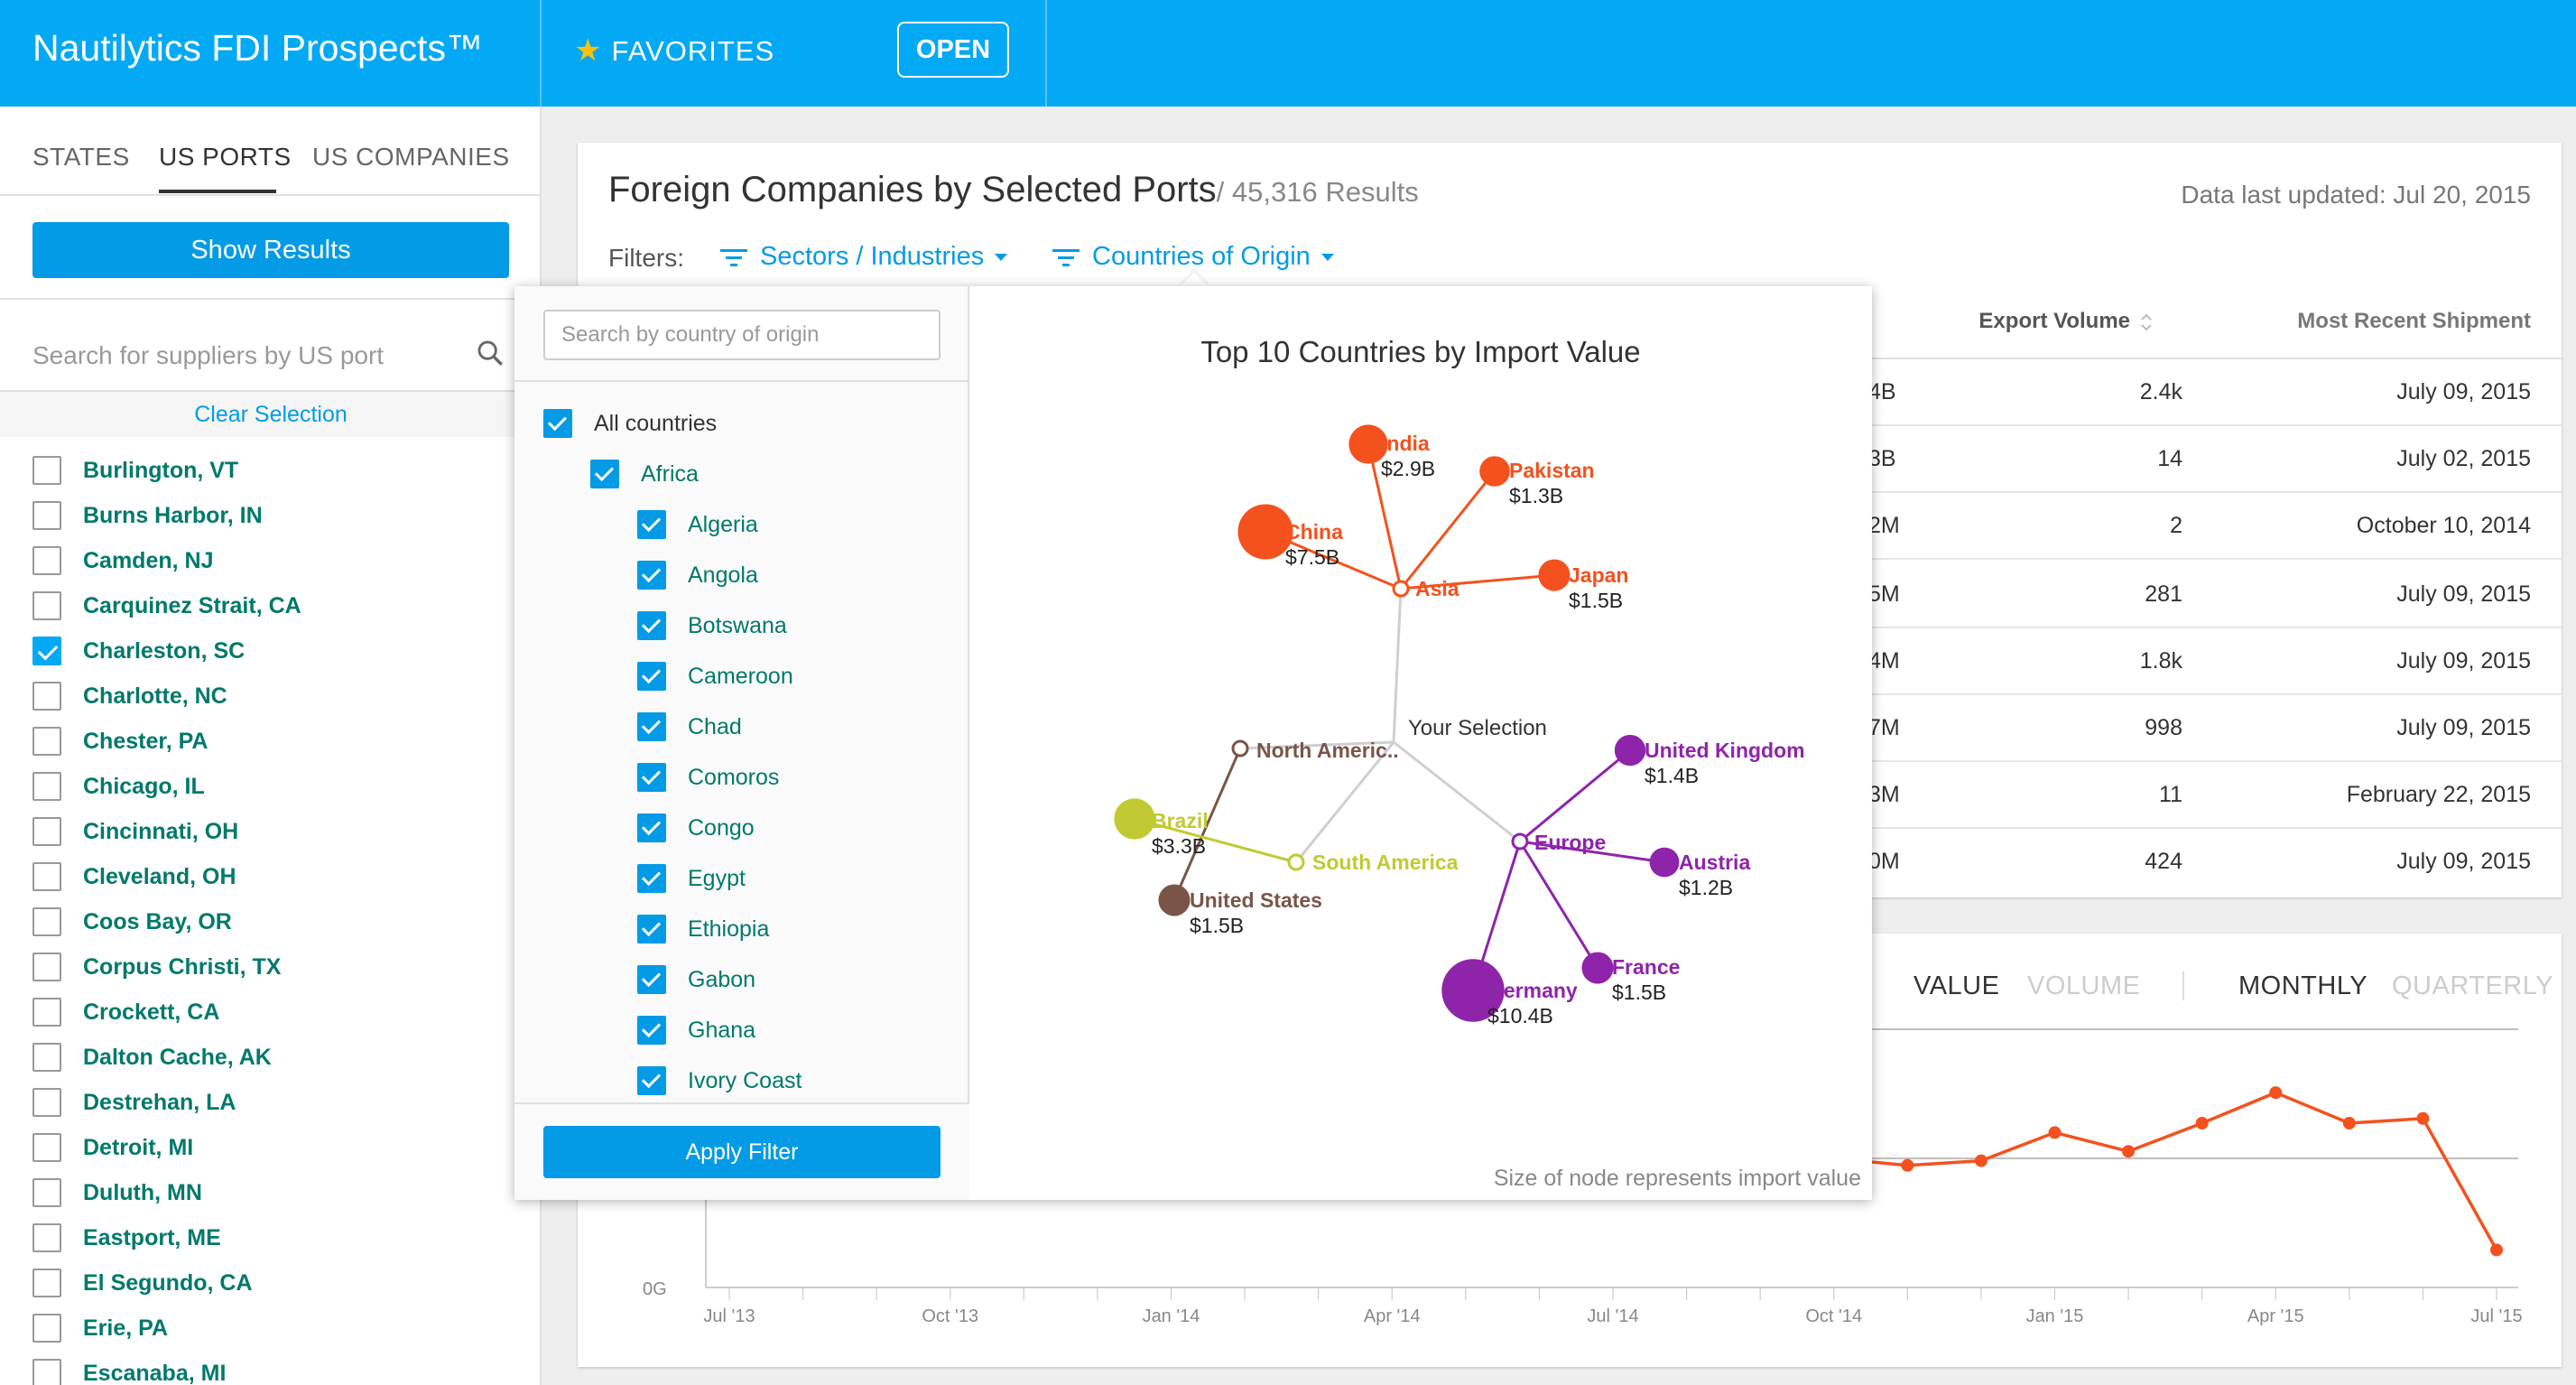  What do you see at coordinates (719, 828) in the screenshot?
I see `country-list-item: Congo` at bounding box center [719, 828].